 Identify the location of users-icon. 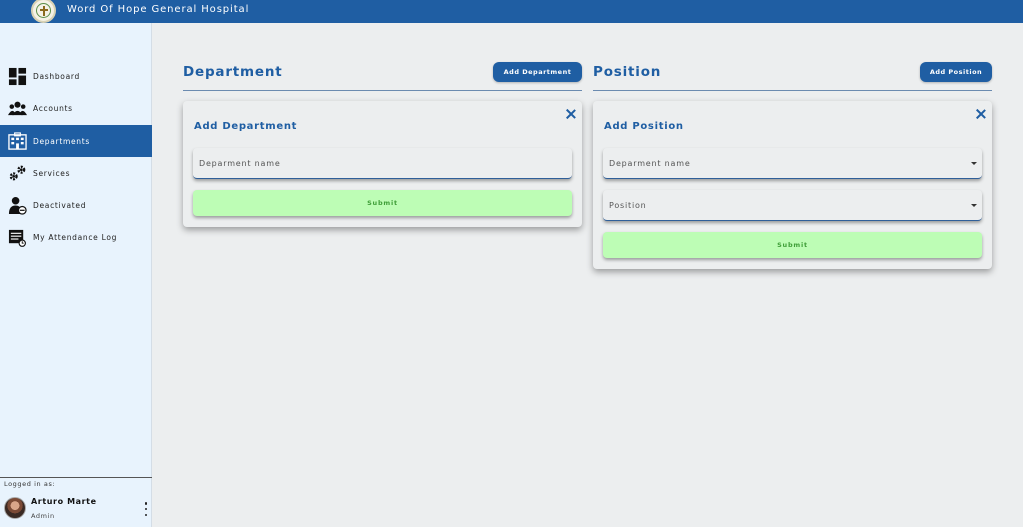
(17, 108).